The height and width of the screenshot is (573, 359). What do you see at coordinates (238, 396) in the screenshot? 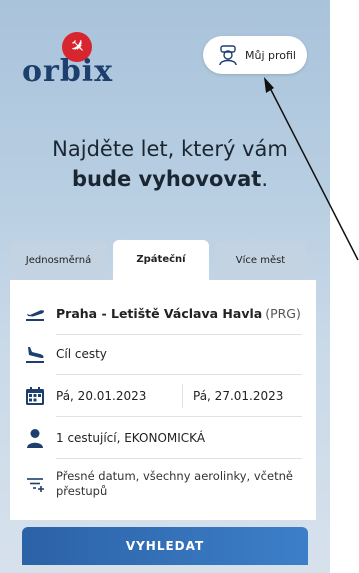
I see `return-date: Pá, 27.01.2023` at bounding box center [238, 396].